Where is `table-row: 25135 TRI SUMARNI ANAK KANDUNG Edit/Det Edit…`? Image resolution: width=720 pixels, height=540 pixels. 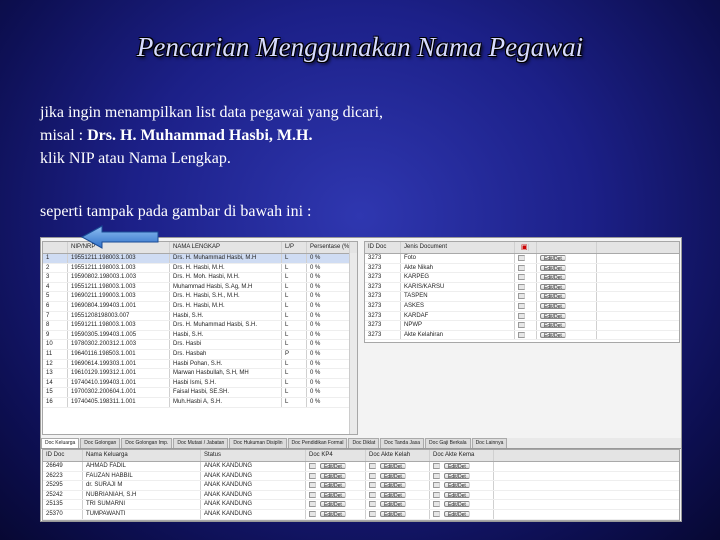
table-row: 25135 TRI SUMARNI ANAK KANDUNG Edit/Det Edit… is located at coordinates (361, 505).